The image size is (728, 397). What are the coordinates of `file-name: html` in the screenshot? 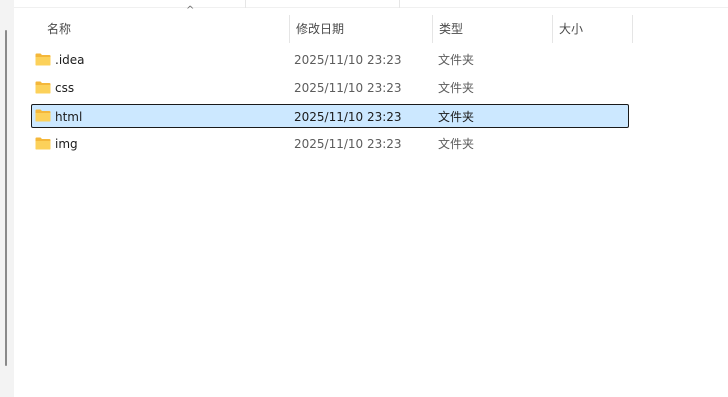 It's located at (69, 117).